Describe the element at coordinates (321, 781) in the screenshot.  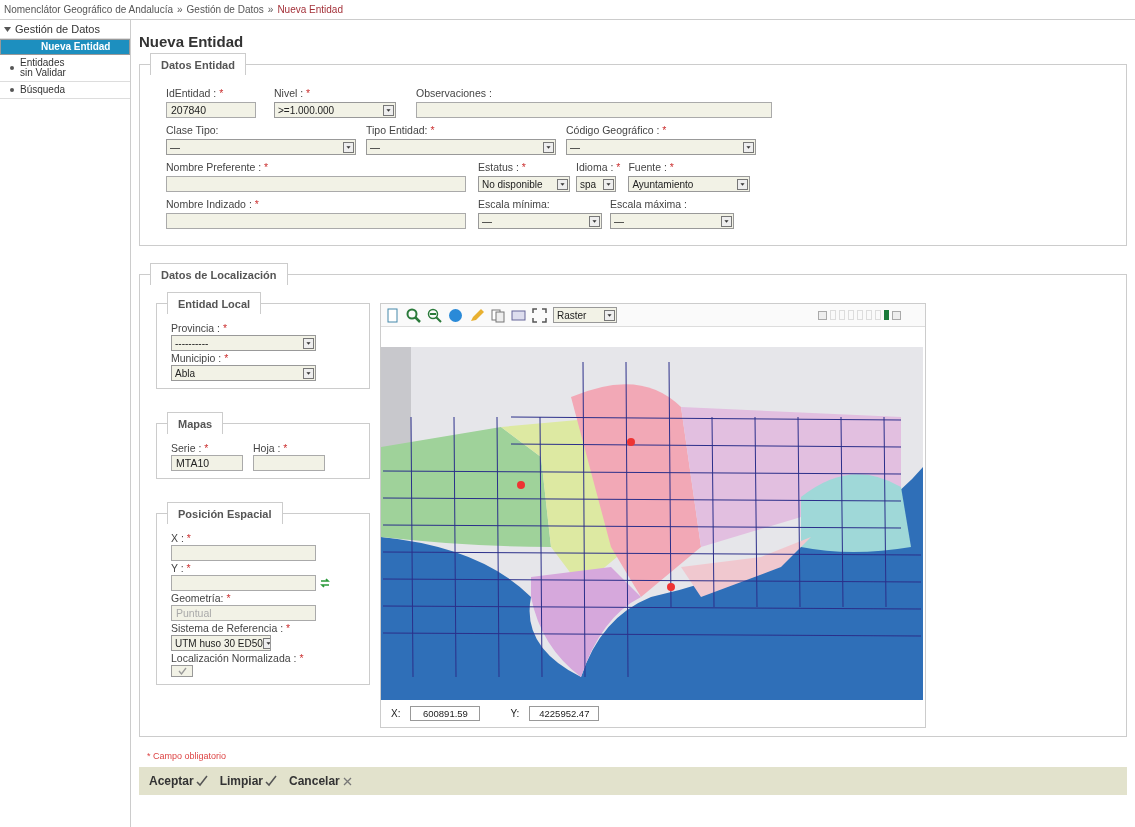
I see `action-button: Cancelar` at that location.